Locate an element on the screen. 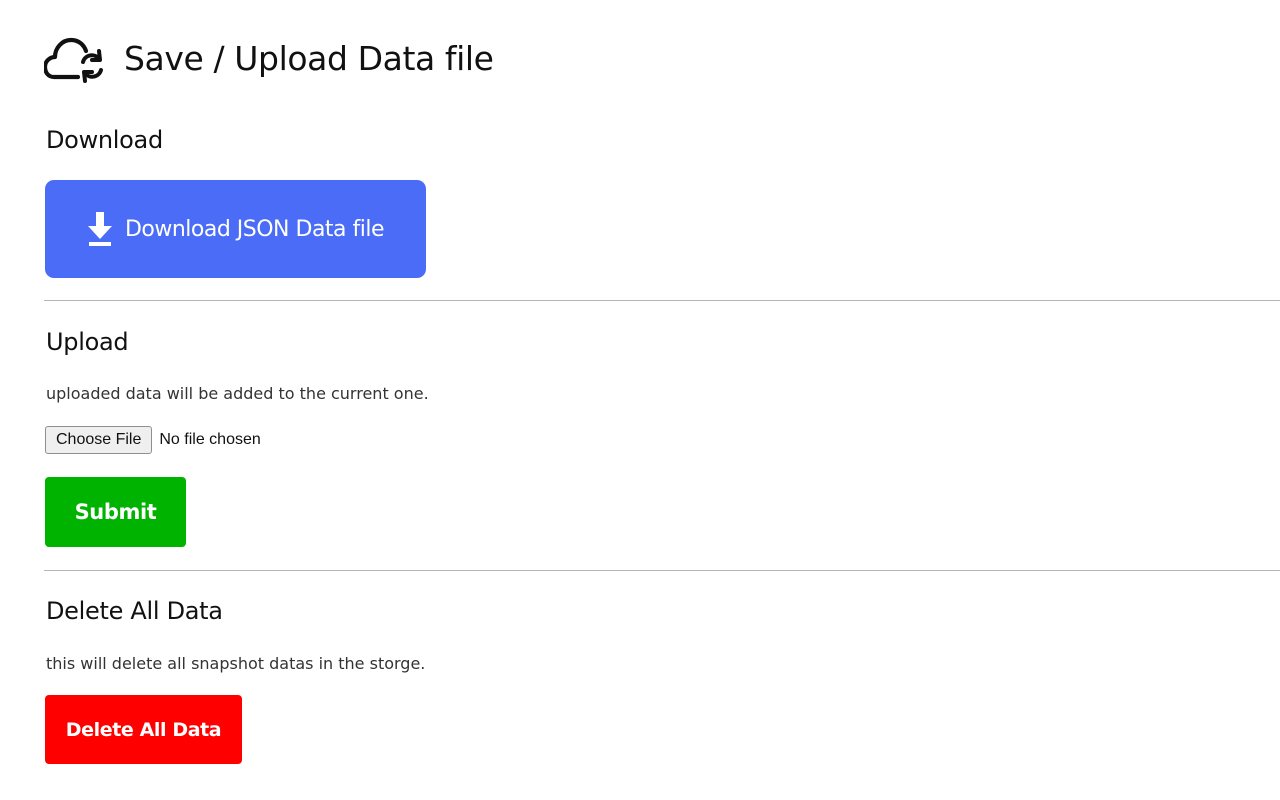  choose-file-button: Choose File is located at coordinates (99, 440).